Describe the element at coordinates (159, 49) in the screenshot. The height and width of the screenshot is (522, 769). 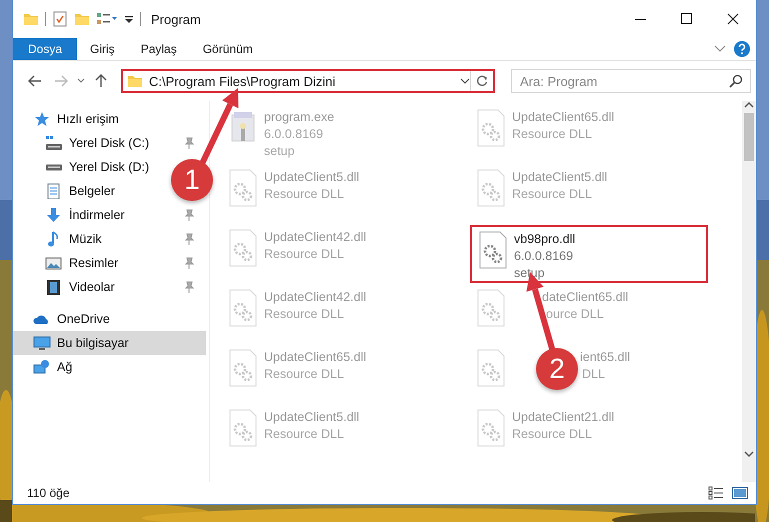
I see `ribbon-tab: Paylaş` at that location.